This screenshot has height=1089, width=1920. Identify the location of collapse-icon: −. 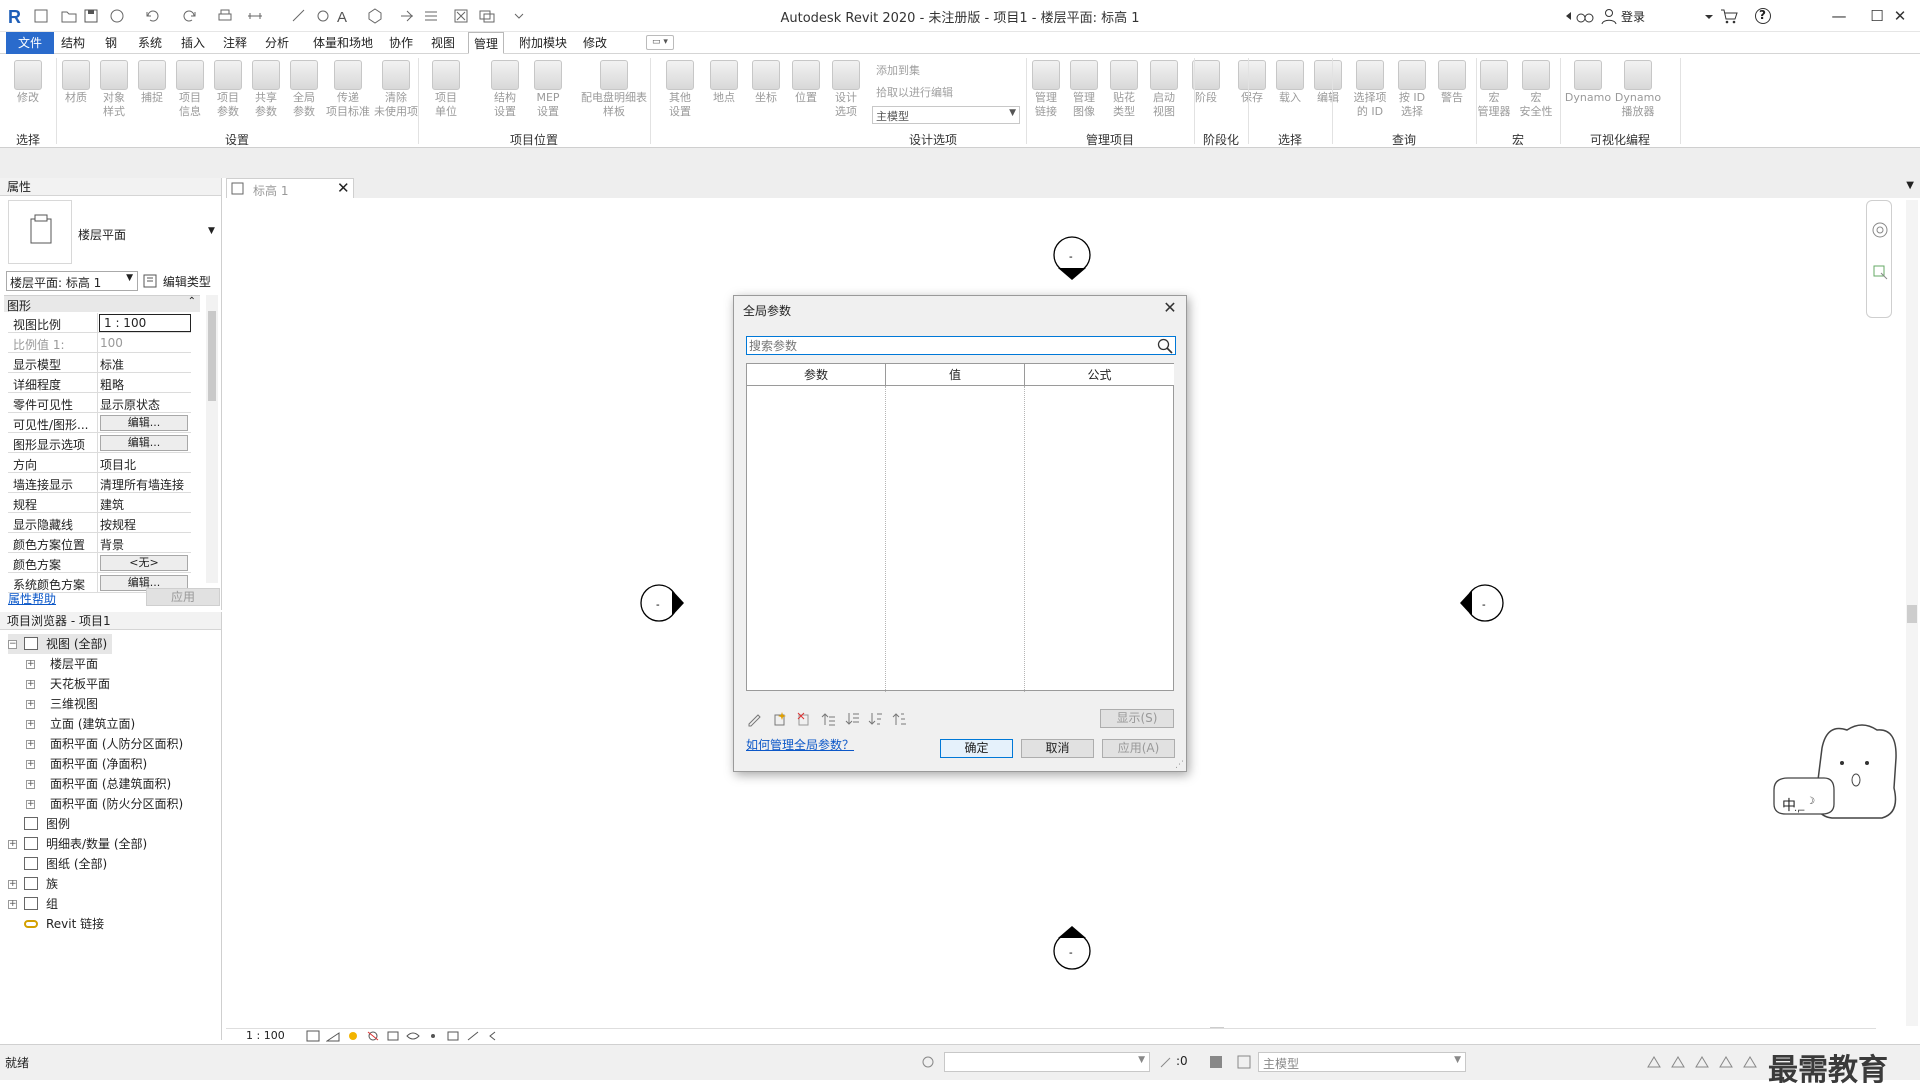
(12, 644).